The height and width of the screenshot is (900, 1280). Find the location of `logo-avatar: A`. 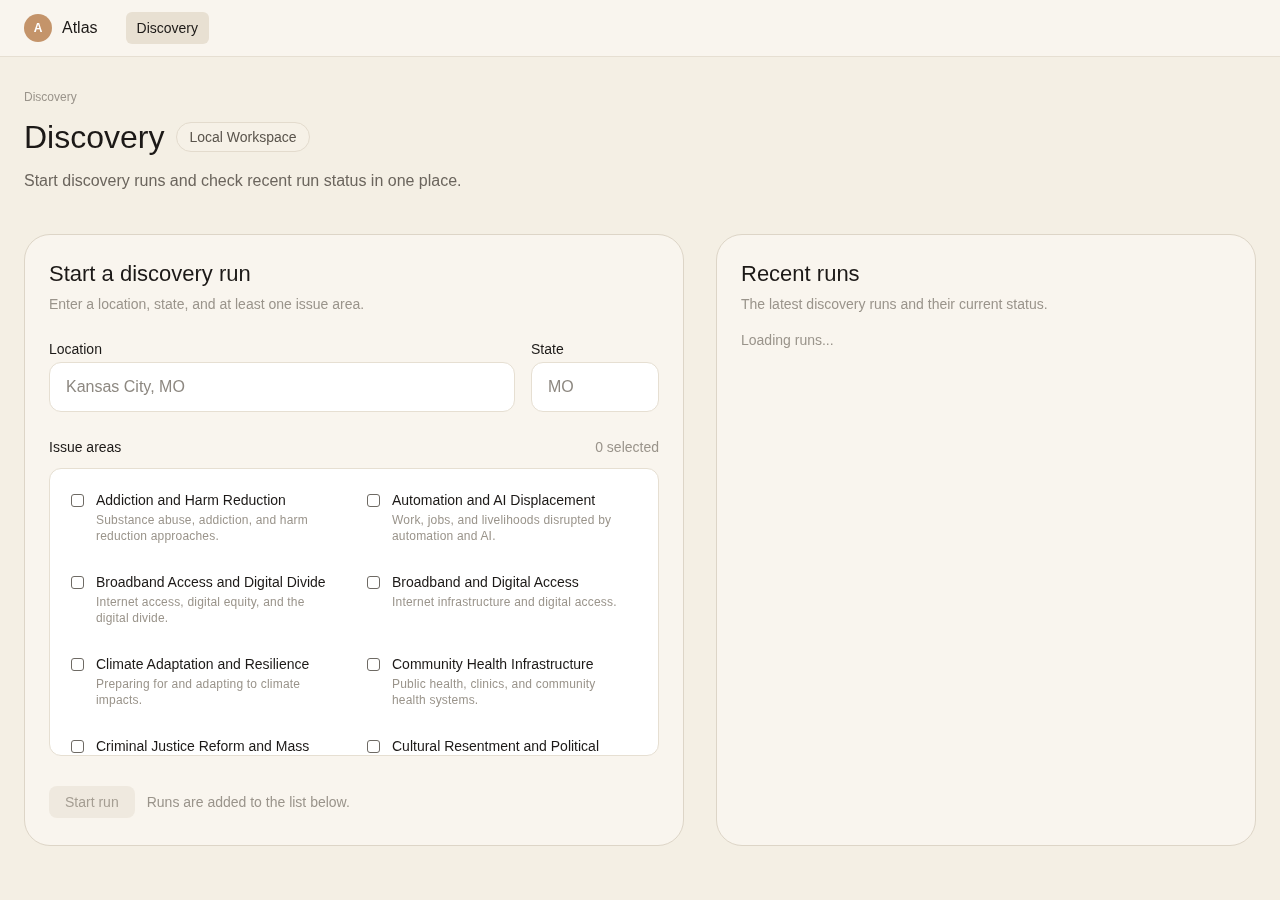

logo-avatar: A is located at coordinates (38, 28).